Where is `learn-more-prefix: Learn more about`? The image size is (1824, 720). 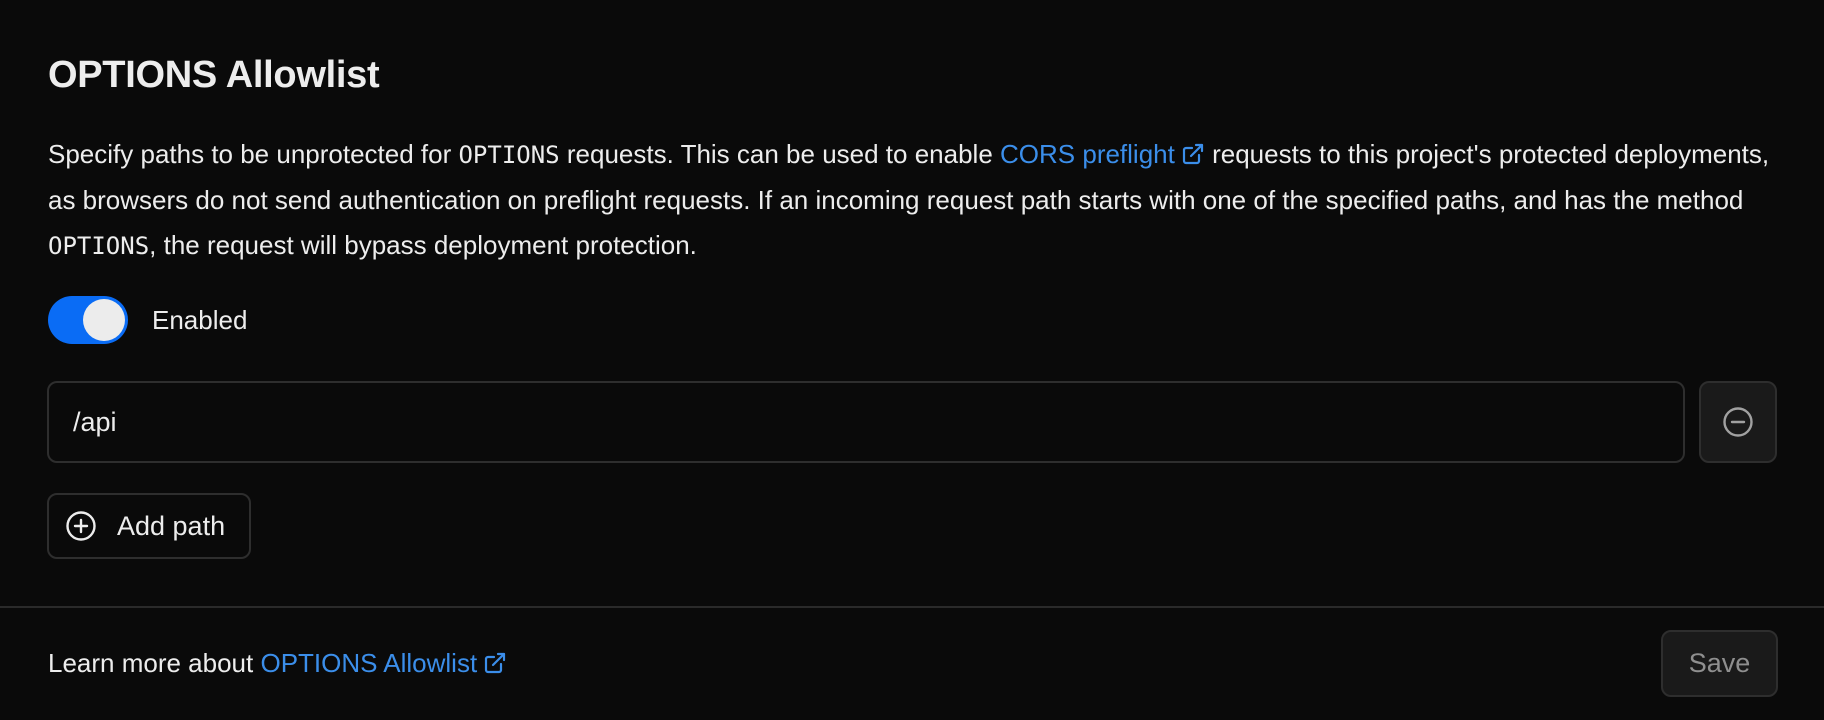
learn-more-prefix: Learn more about is located at coordinates (154, 663).